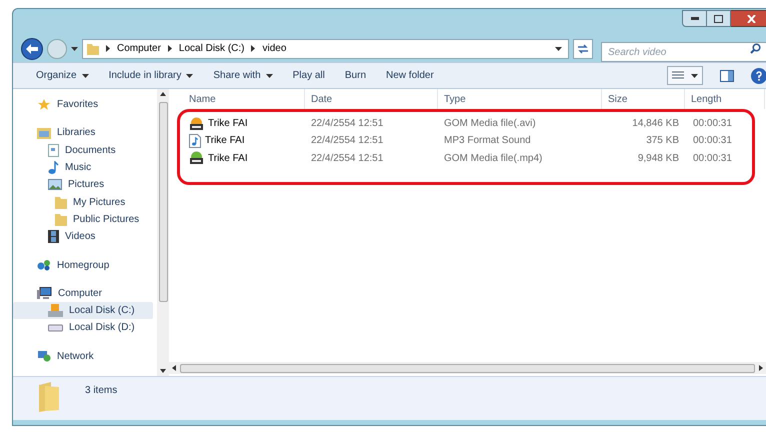 The width and height of the screenshot is (766, 432). What do you see at coordinates (490, 124) in the screenshot?
I see `table-cell-text: GOM Media file(.avi)` at bounding box center [490, 124].